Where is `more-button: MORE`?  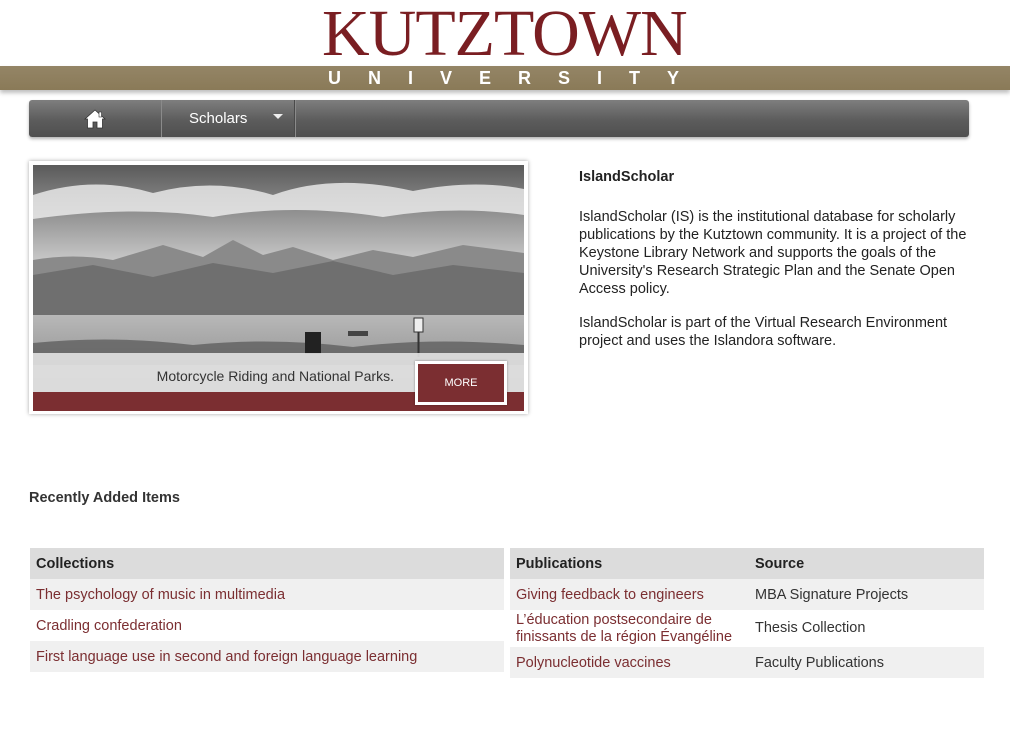 more-button: MORE is located at coordinates (461, 383).